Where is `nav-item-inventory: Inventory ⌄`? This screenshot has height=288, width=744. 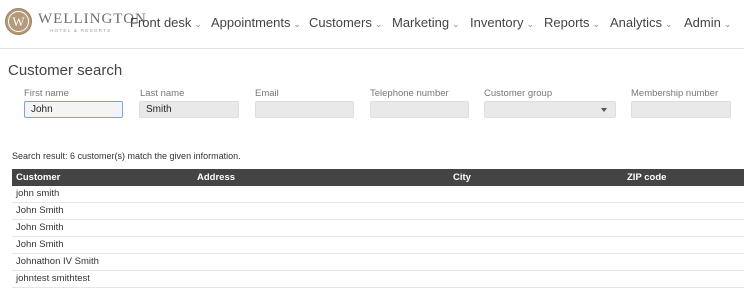 nav-item-inventory: Inventory ⌄ is located at coordinates (502, 23).